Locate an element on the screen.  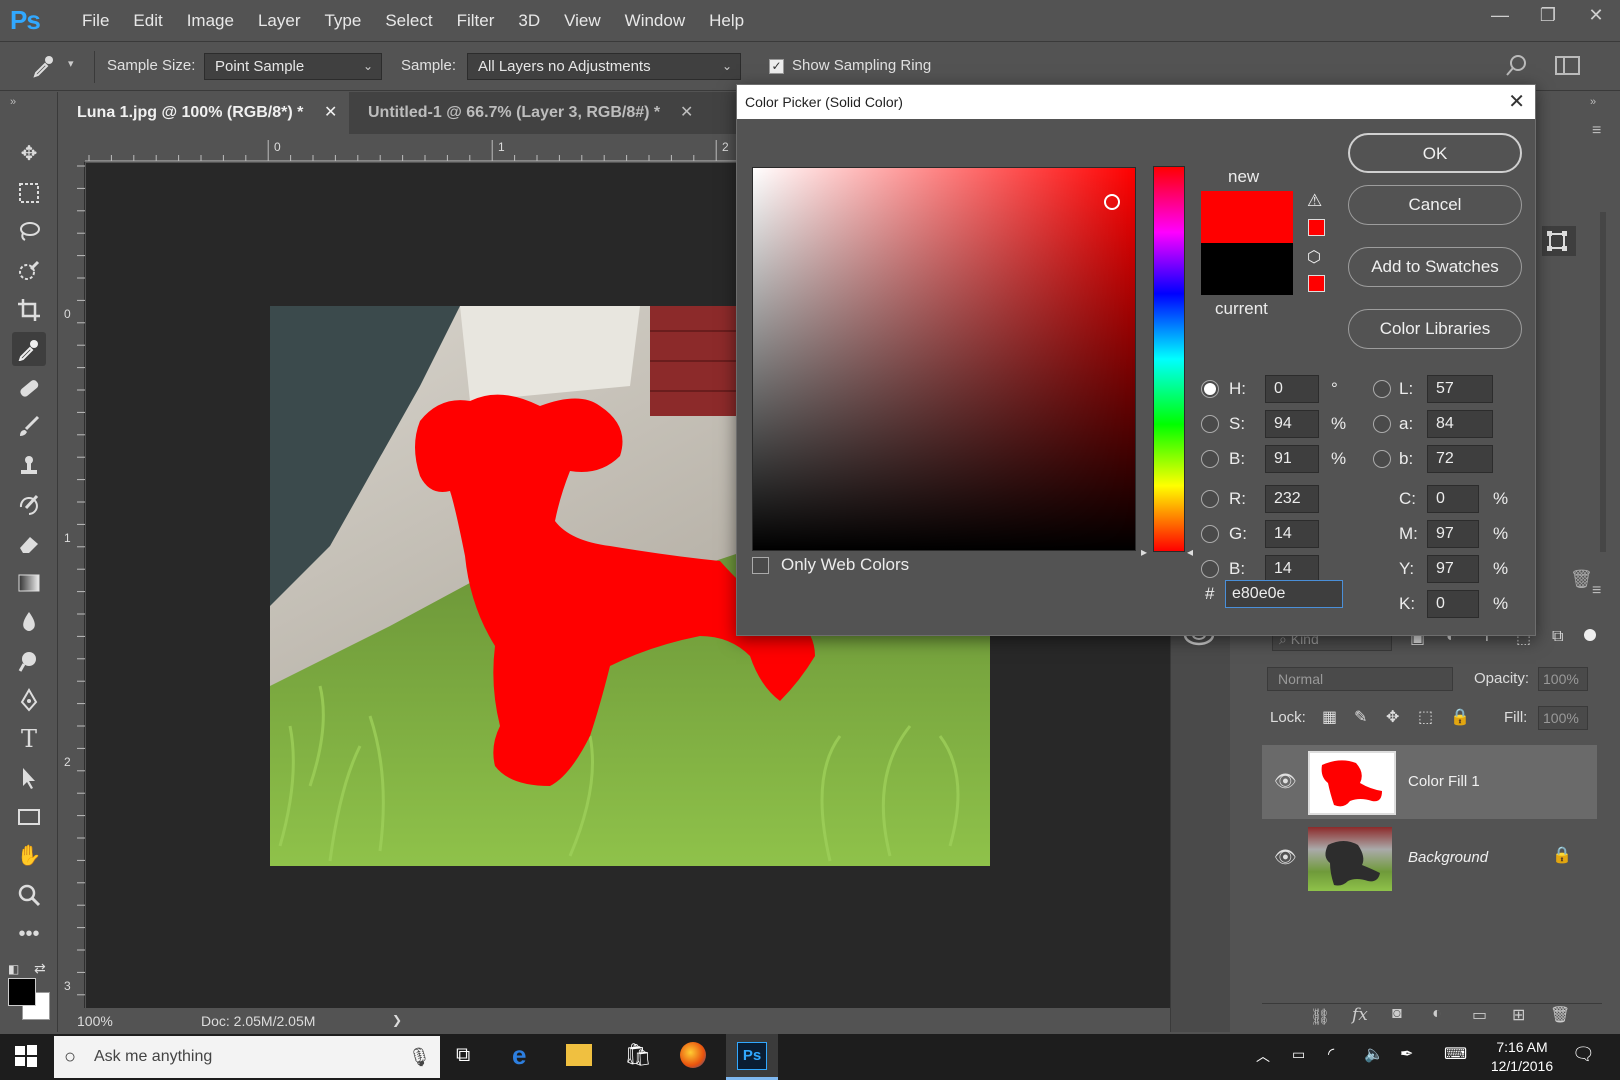
file-explorer-icon is located at coordinates (579, 1055).